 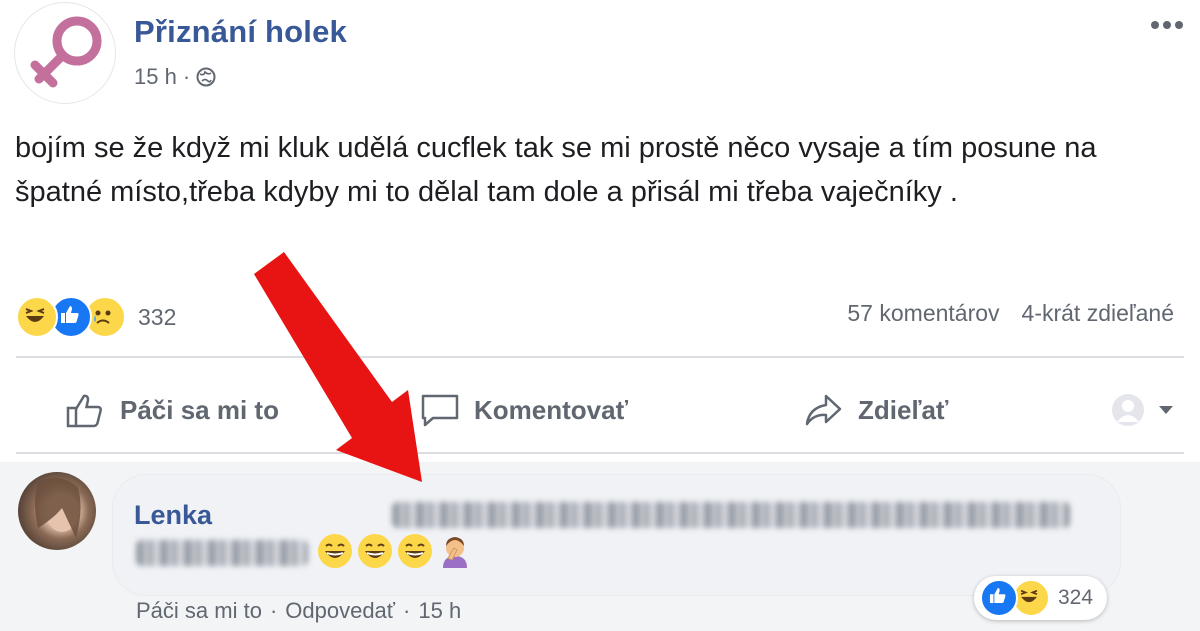 What do you see at coordinates (1041, 598) in the screenshot?
I see `comment-reactions-summary: 324` at bounding box center [1041, 598].